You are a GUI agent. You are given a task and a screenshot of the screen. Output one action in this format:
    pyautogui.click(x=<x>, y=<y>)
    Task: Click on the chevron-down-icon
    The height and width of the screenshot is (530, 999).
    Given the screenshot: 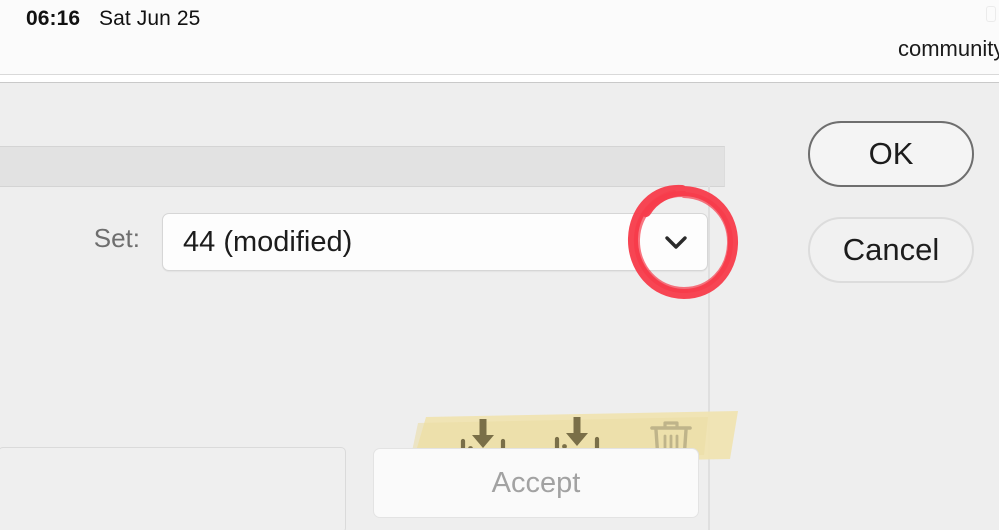 What is the action you would take?
    pyautogui.click(x=676, y=242)
    